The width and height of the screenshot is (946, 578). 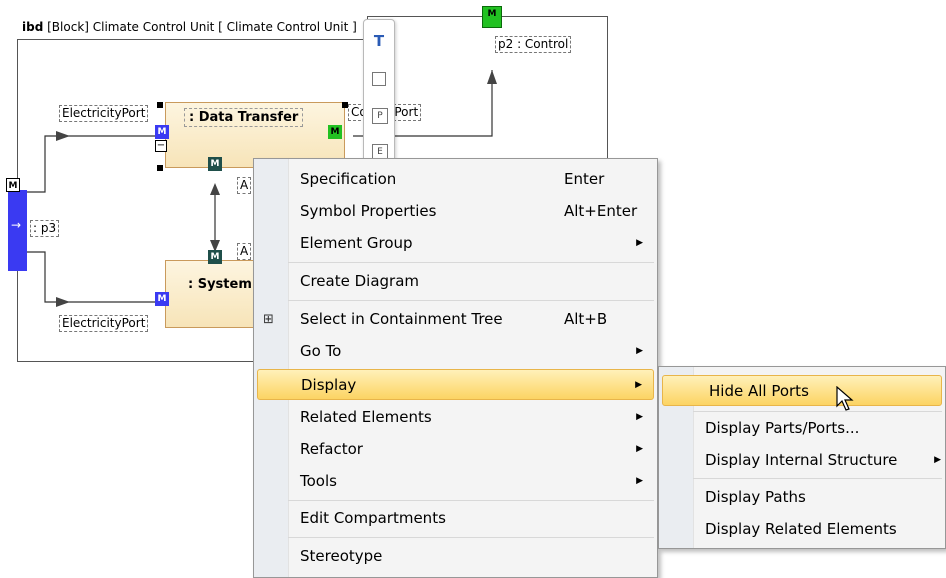 What do you see at coordinates (379, 41) in the screenshot?
I see `text-box-button: T` at bounding box center [379, 41].